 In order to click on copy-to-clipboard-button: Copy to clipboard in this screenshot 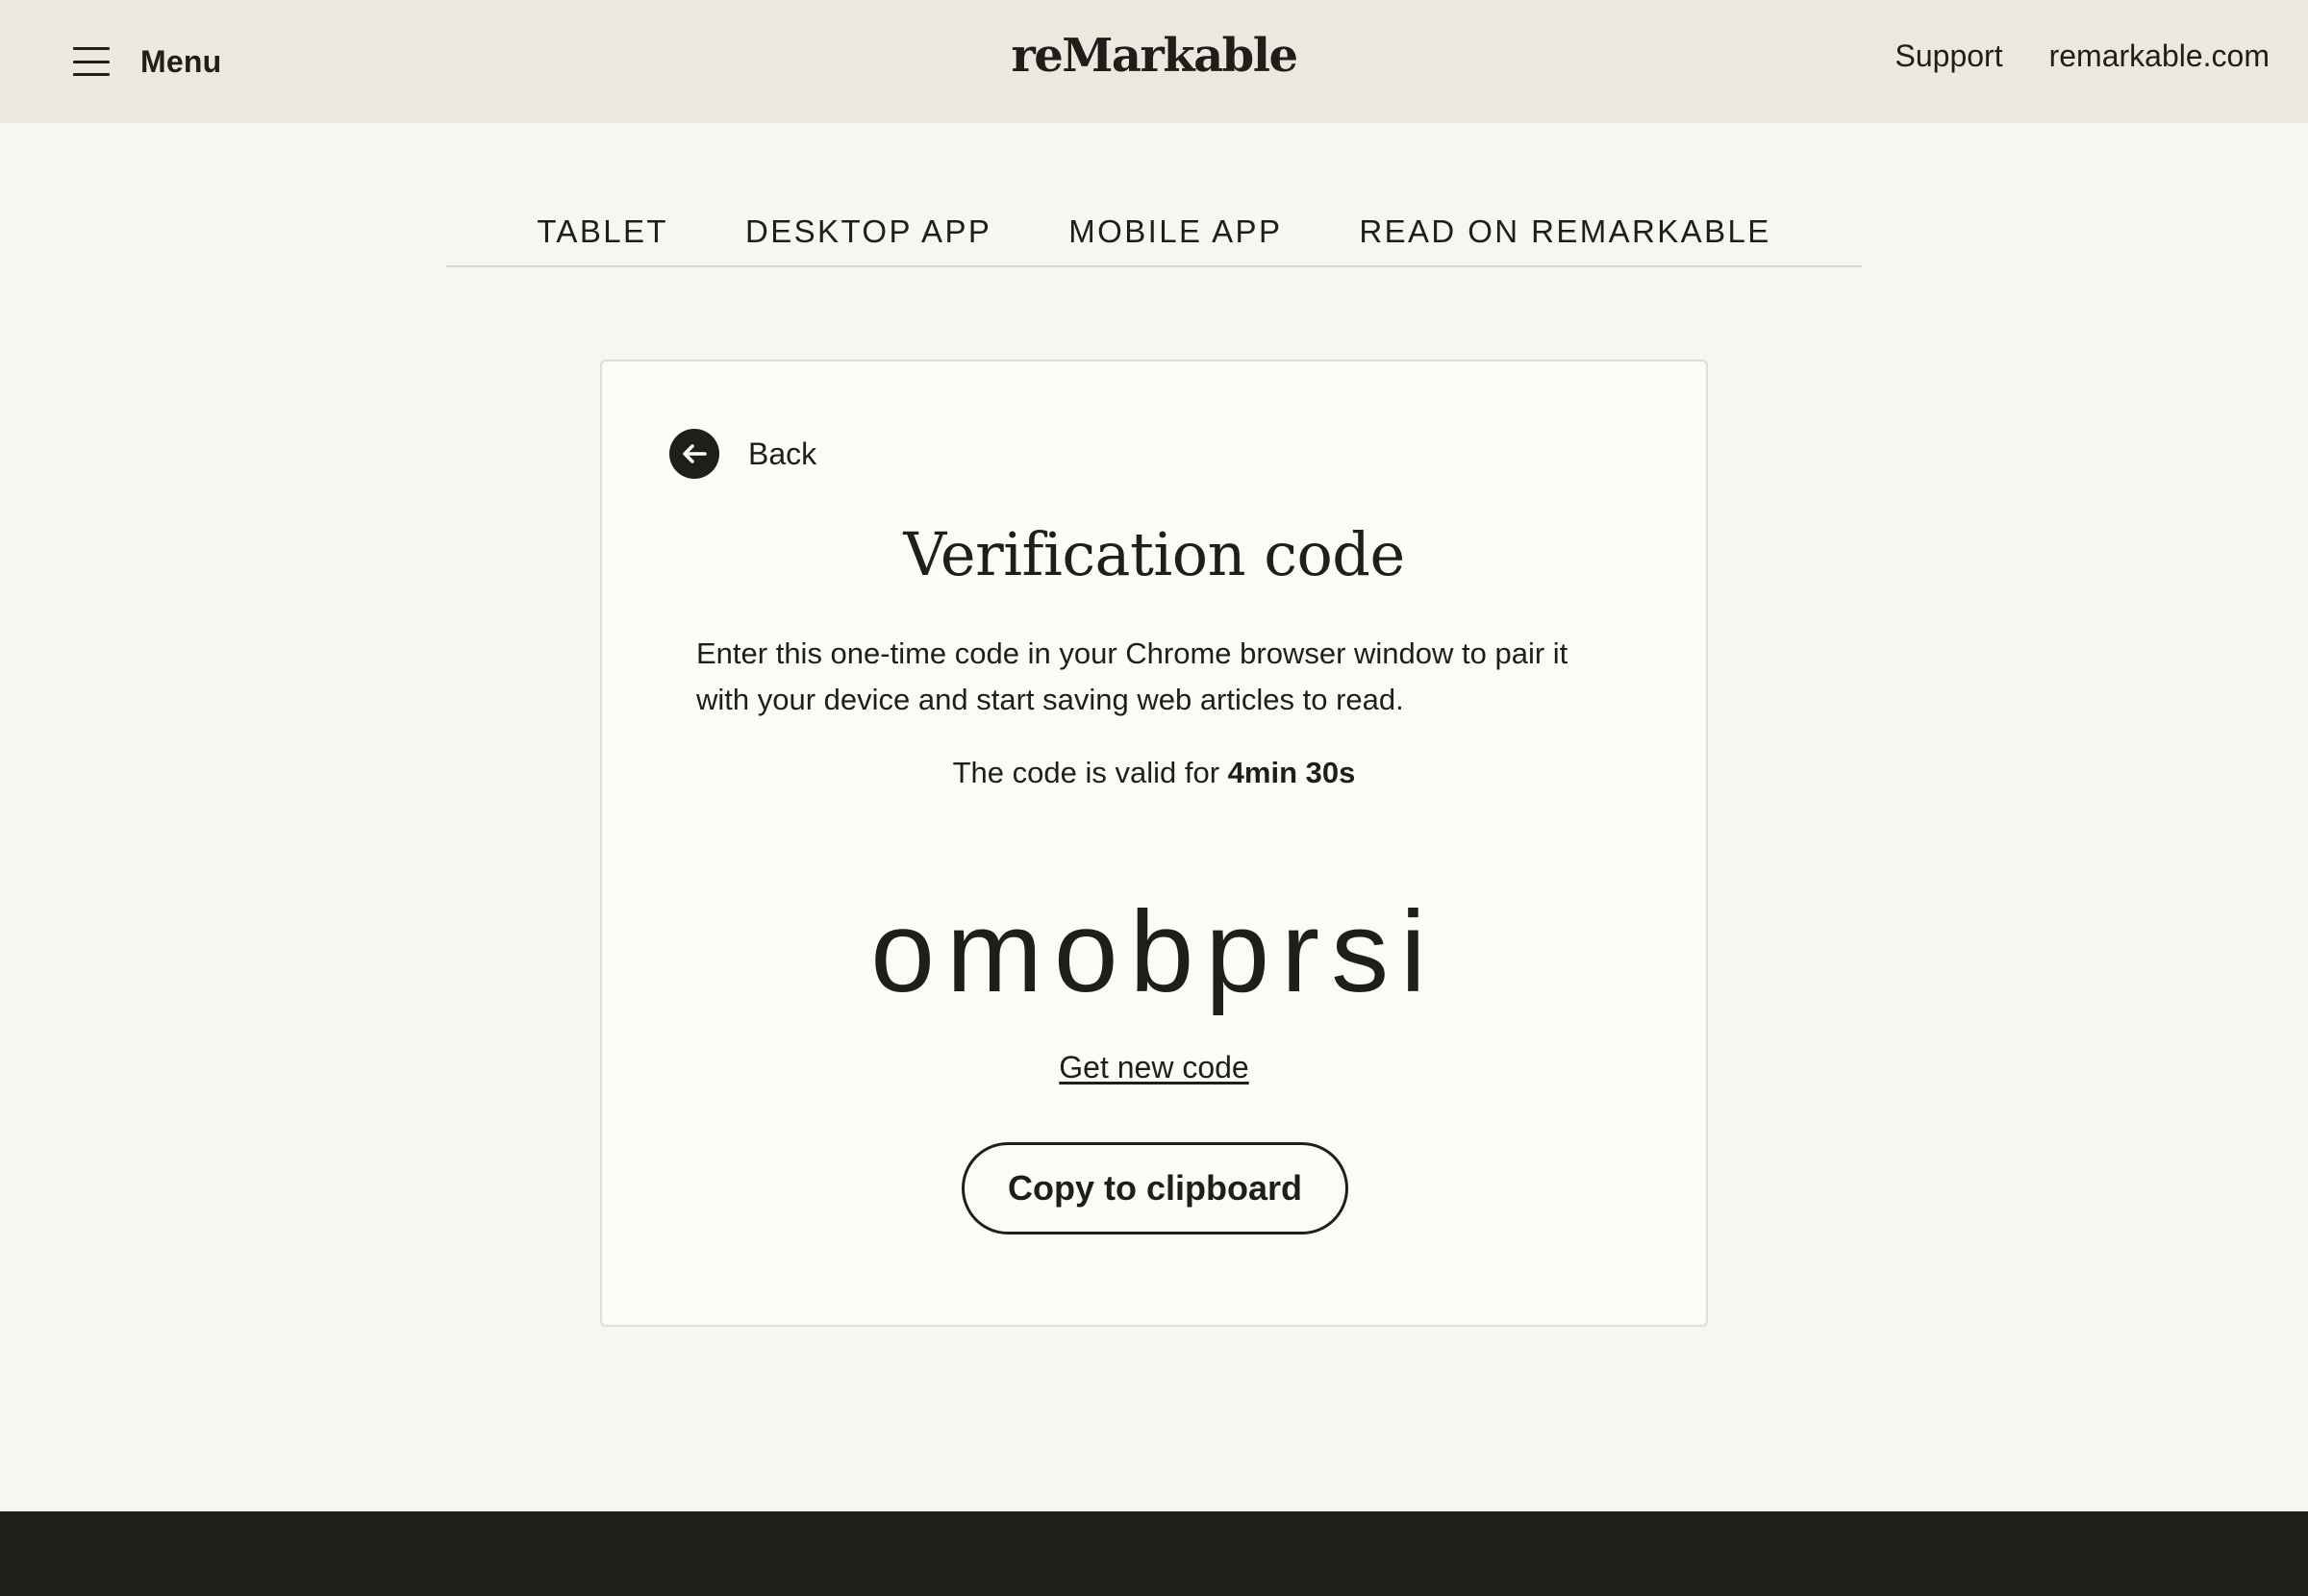, I will do `click(1155, 1188)`.